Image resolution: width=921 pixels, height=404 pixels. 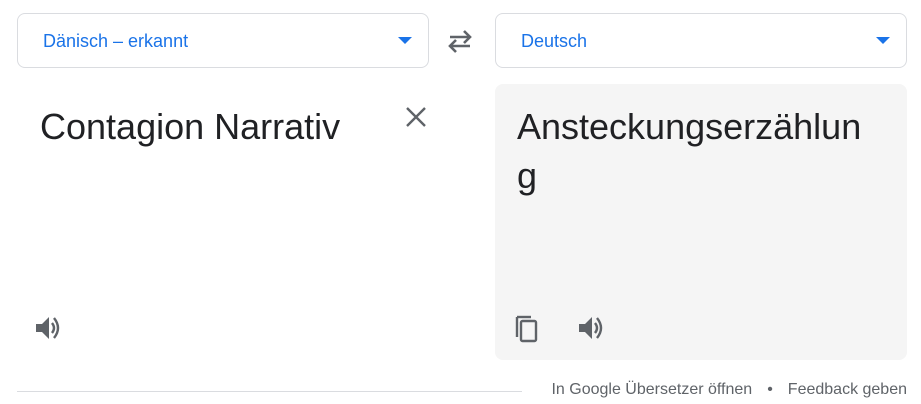 I want to click on source-text-input: Contagion Narrativ, so click(x=210, y=126).